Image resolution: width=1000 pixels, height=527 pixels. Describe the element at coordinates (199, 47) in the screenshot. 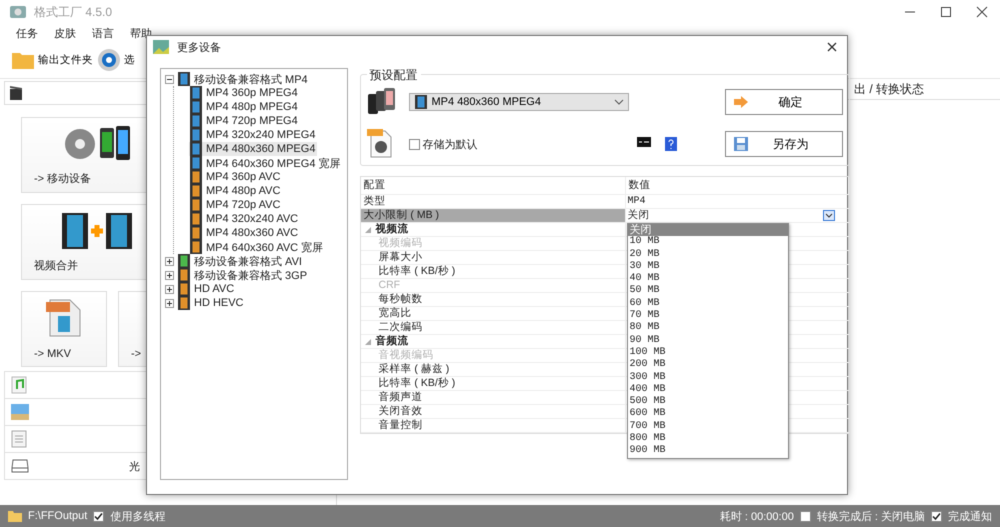

I see `dialog-title: 更多设备` at that location.